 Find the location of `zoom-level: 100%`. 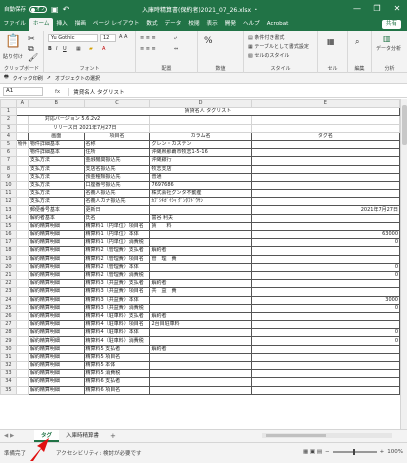

zoom-level: 100% is located at coordinates (395, 452).